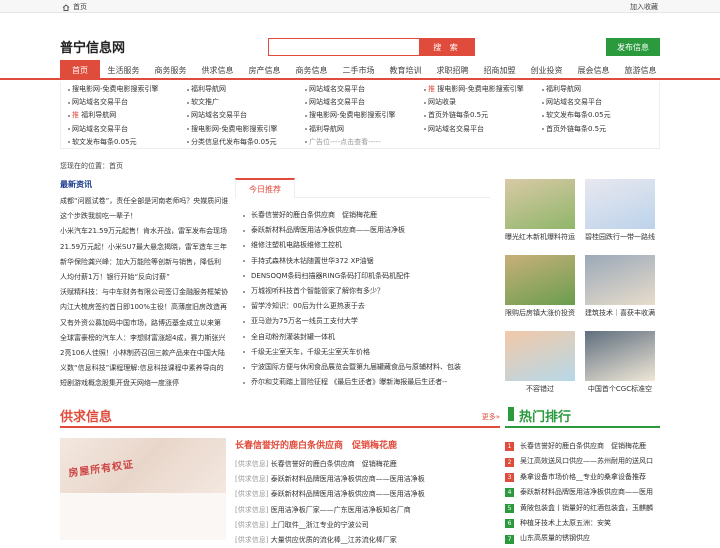  What do you see at coordinates (145, 323) in the screenshot?
I see `news-item: 又有外资公募加码中国市场，路博迈基金成立以来第` at bounding box center [145, 323].